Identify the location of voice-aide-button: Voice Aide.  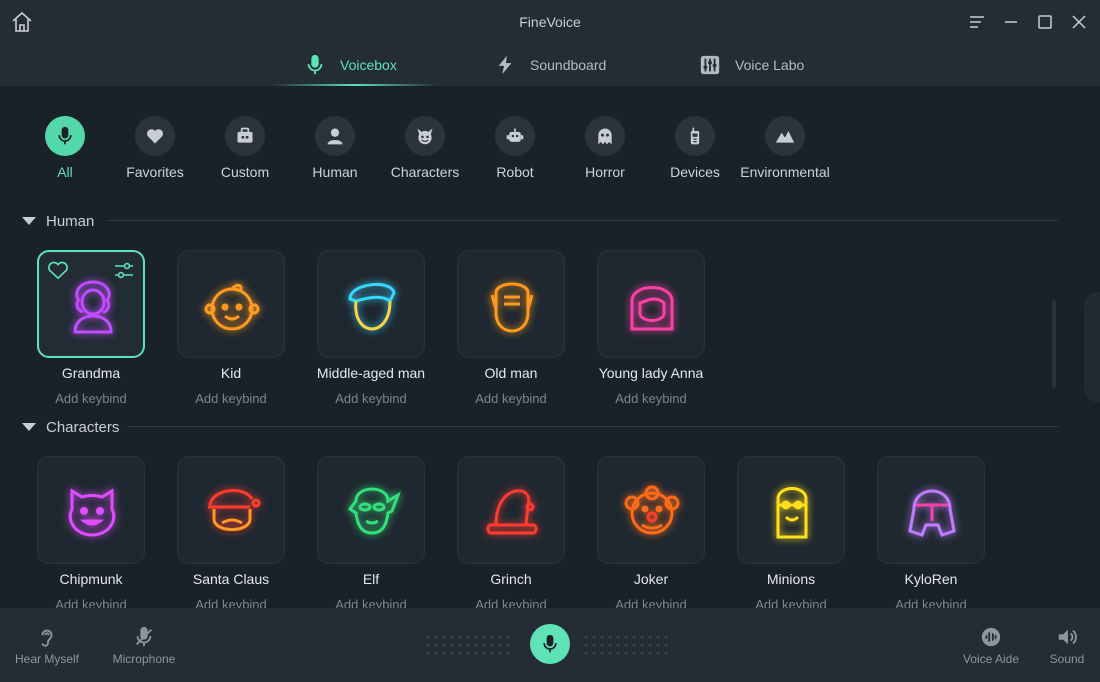
(991, 646).